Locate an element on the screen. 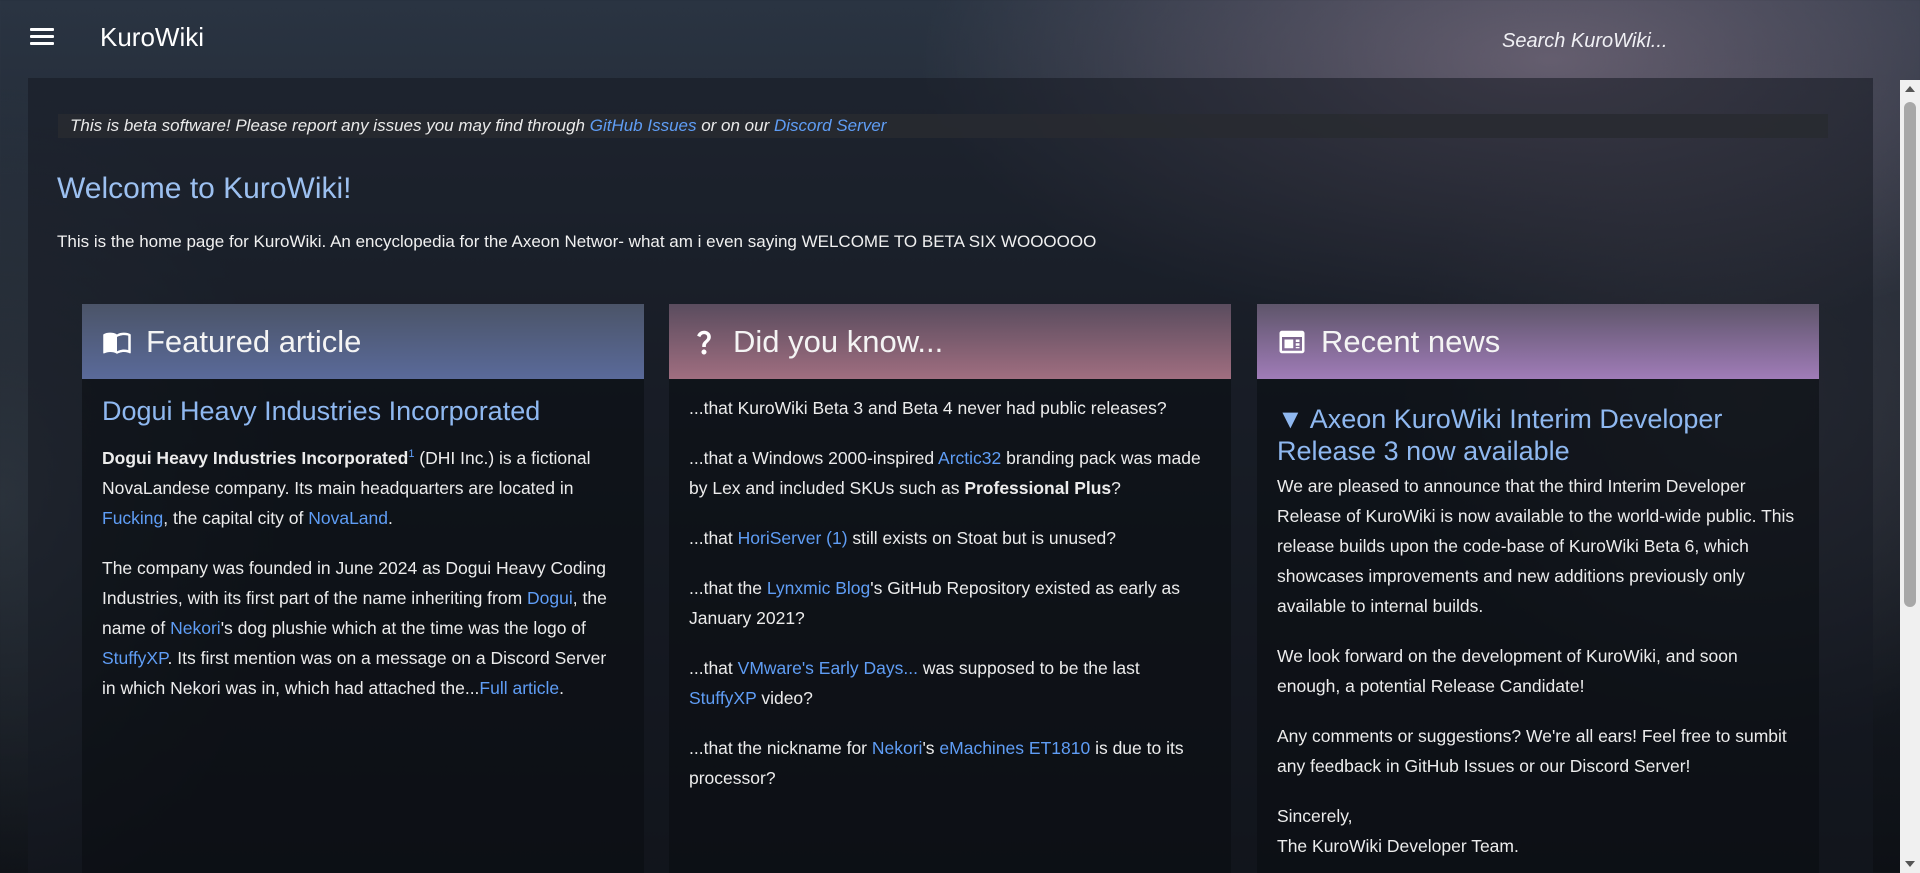  fact-text: 's is located at coordinates (931, 748).